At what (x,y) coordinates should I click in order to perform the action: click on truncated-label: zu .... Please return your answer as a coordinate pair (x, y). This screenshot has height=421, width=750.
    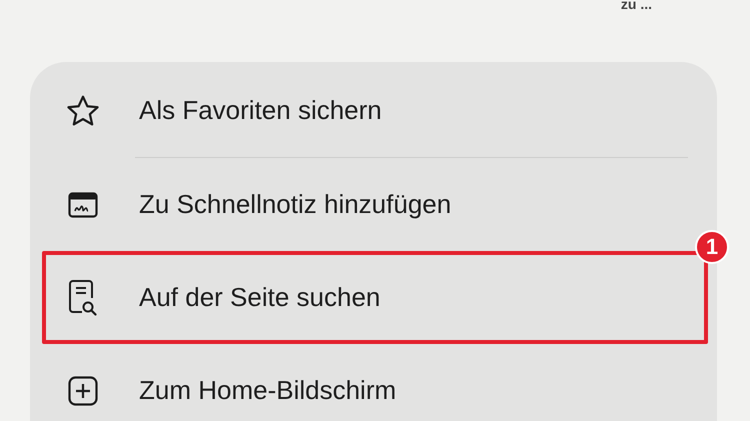
    Looking at the image, I should click on (636, 7).